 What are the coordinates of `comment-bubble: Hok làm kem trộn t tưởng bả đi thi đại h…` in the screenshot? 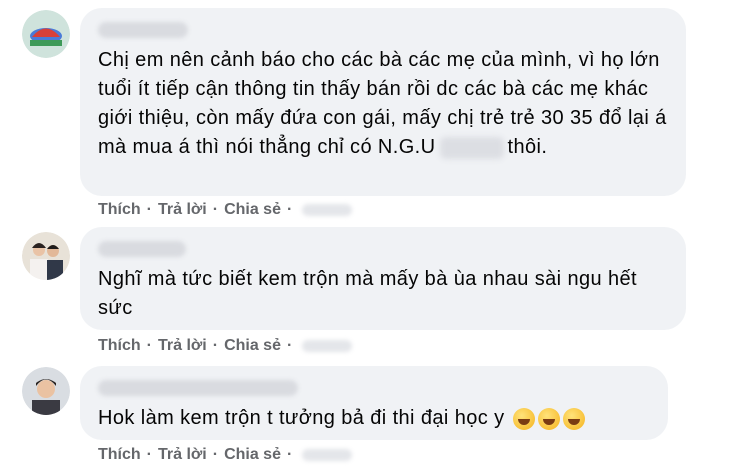 It's located at (374, 403).